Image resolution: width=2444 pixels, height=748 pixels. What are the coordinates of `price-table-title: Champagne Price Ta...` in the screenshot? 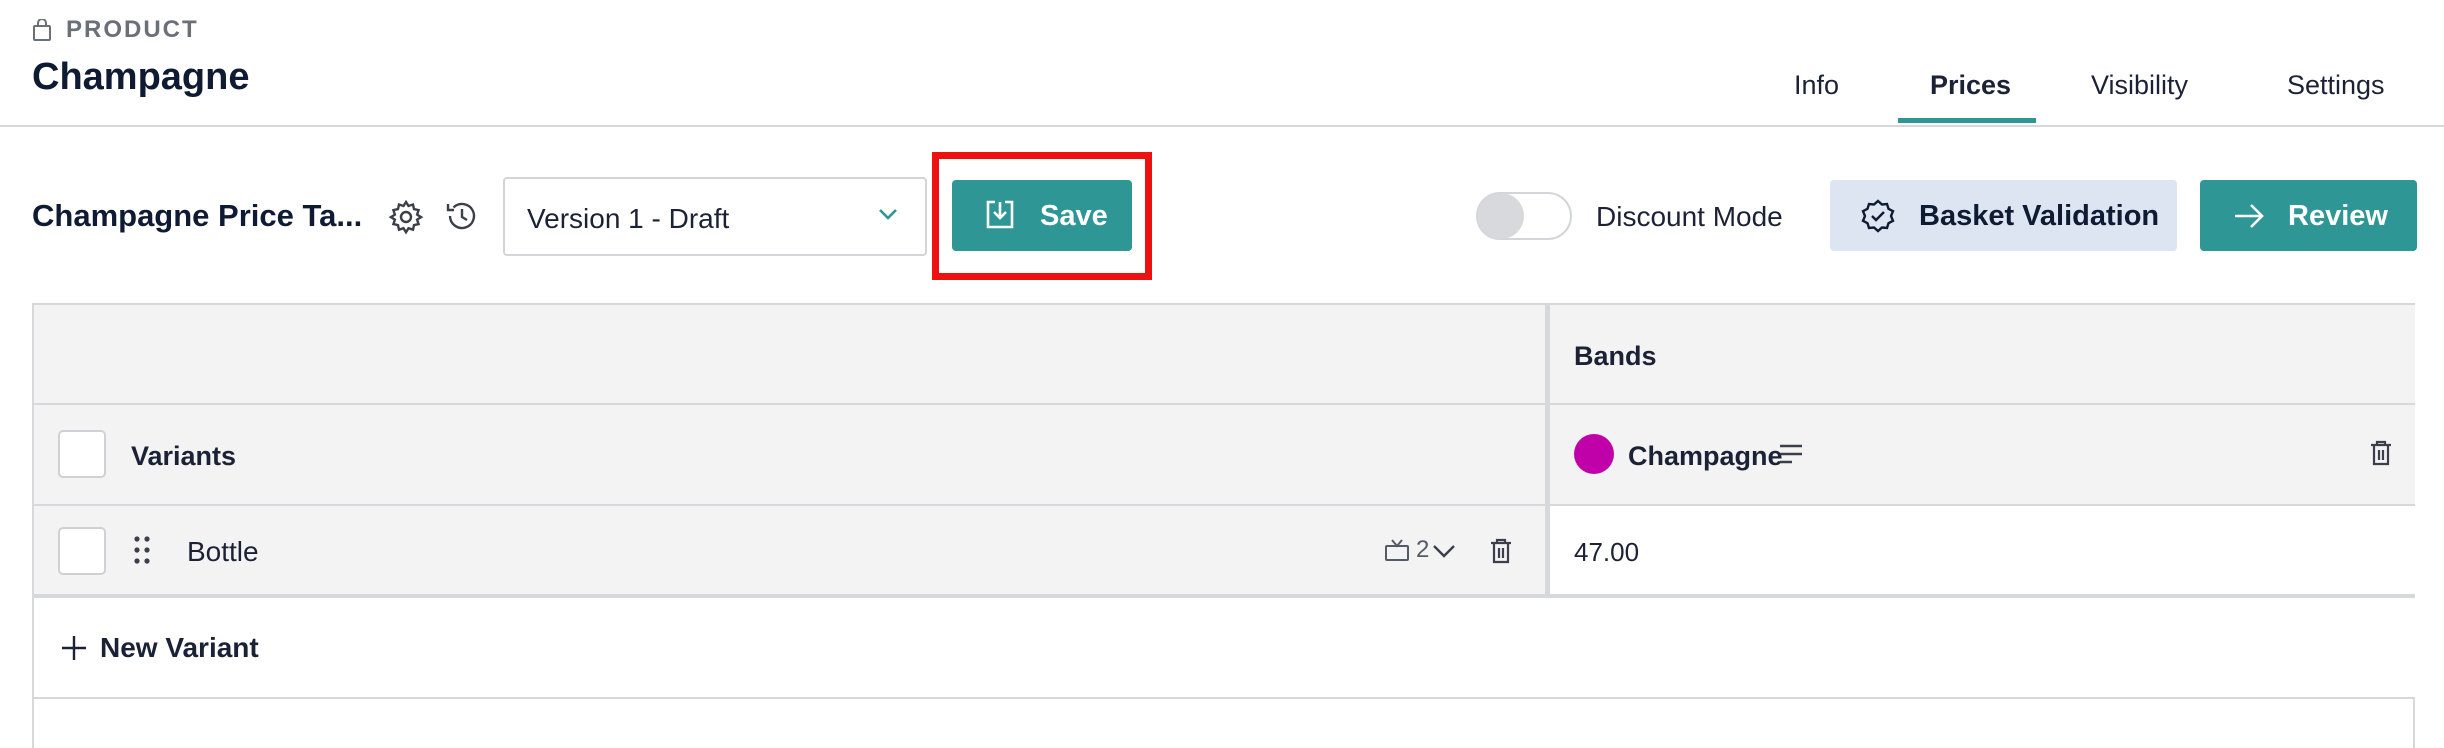 It's located at (197, 215).